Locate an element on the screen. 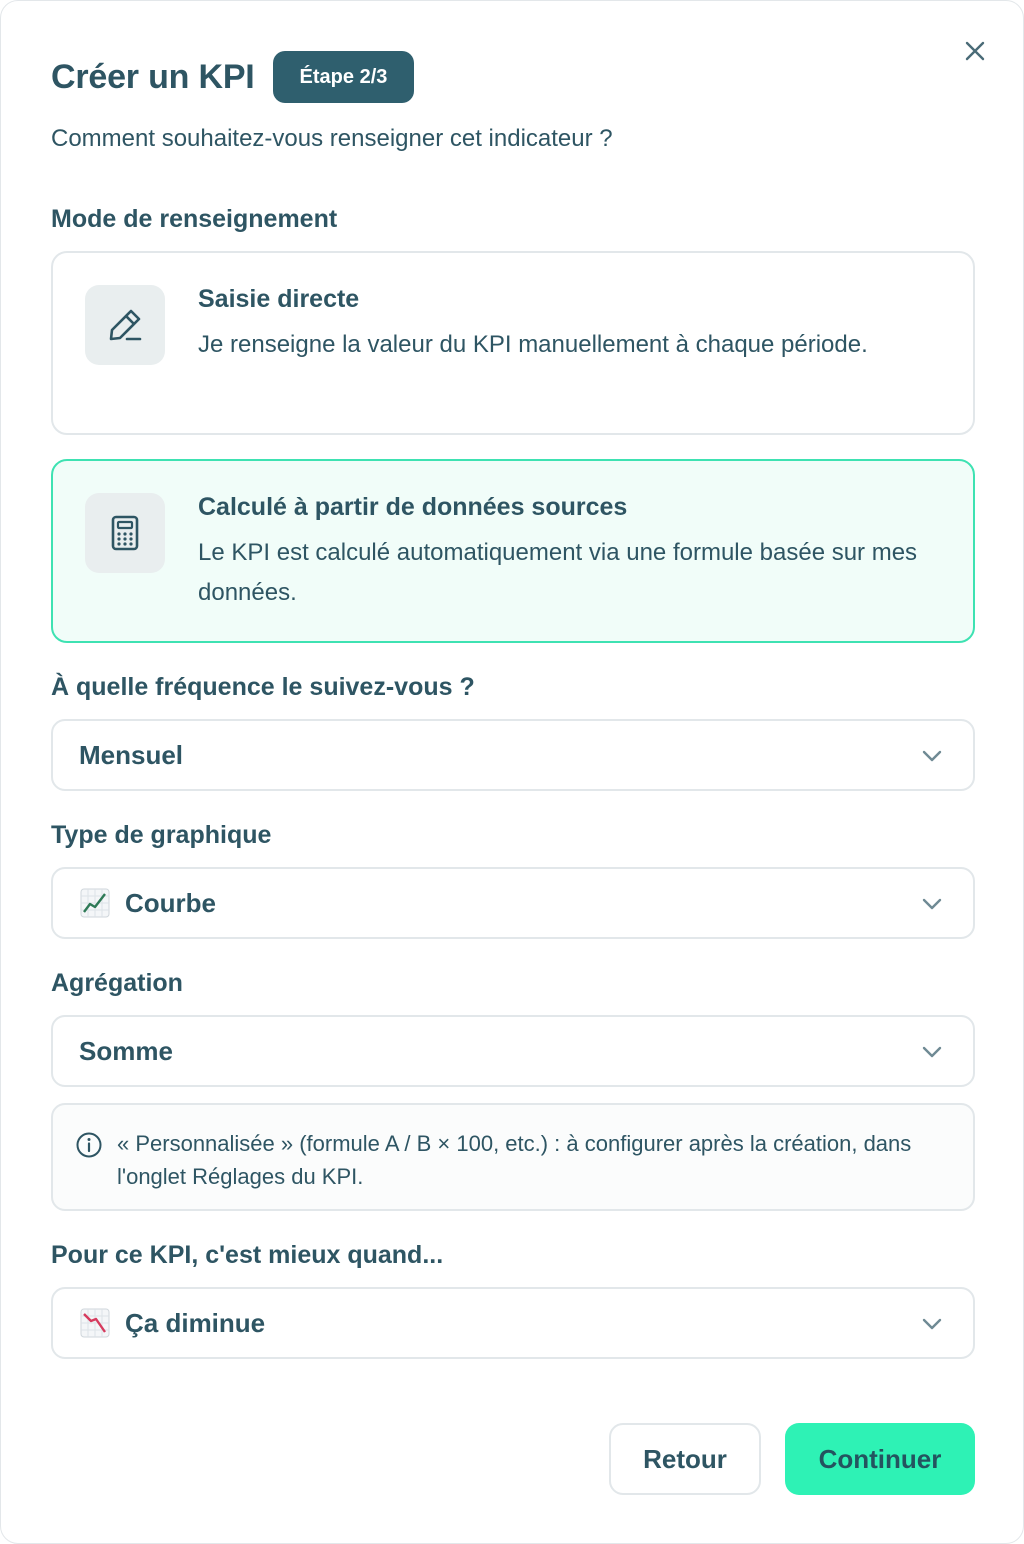 Image resolution: width=1024 pixels, height=1544 pixels. back-button: Retour is located at coordinates (685, 1459).